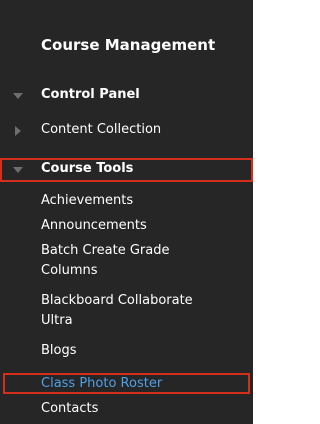  I want to click on section-content-collection: Content Collection, so click(126, 131).